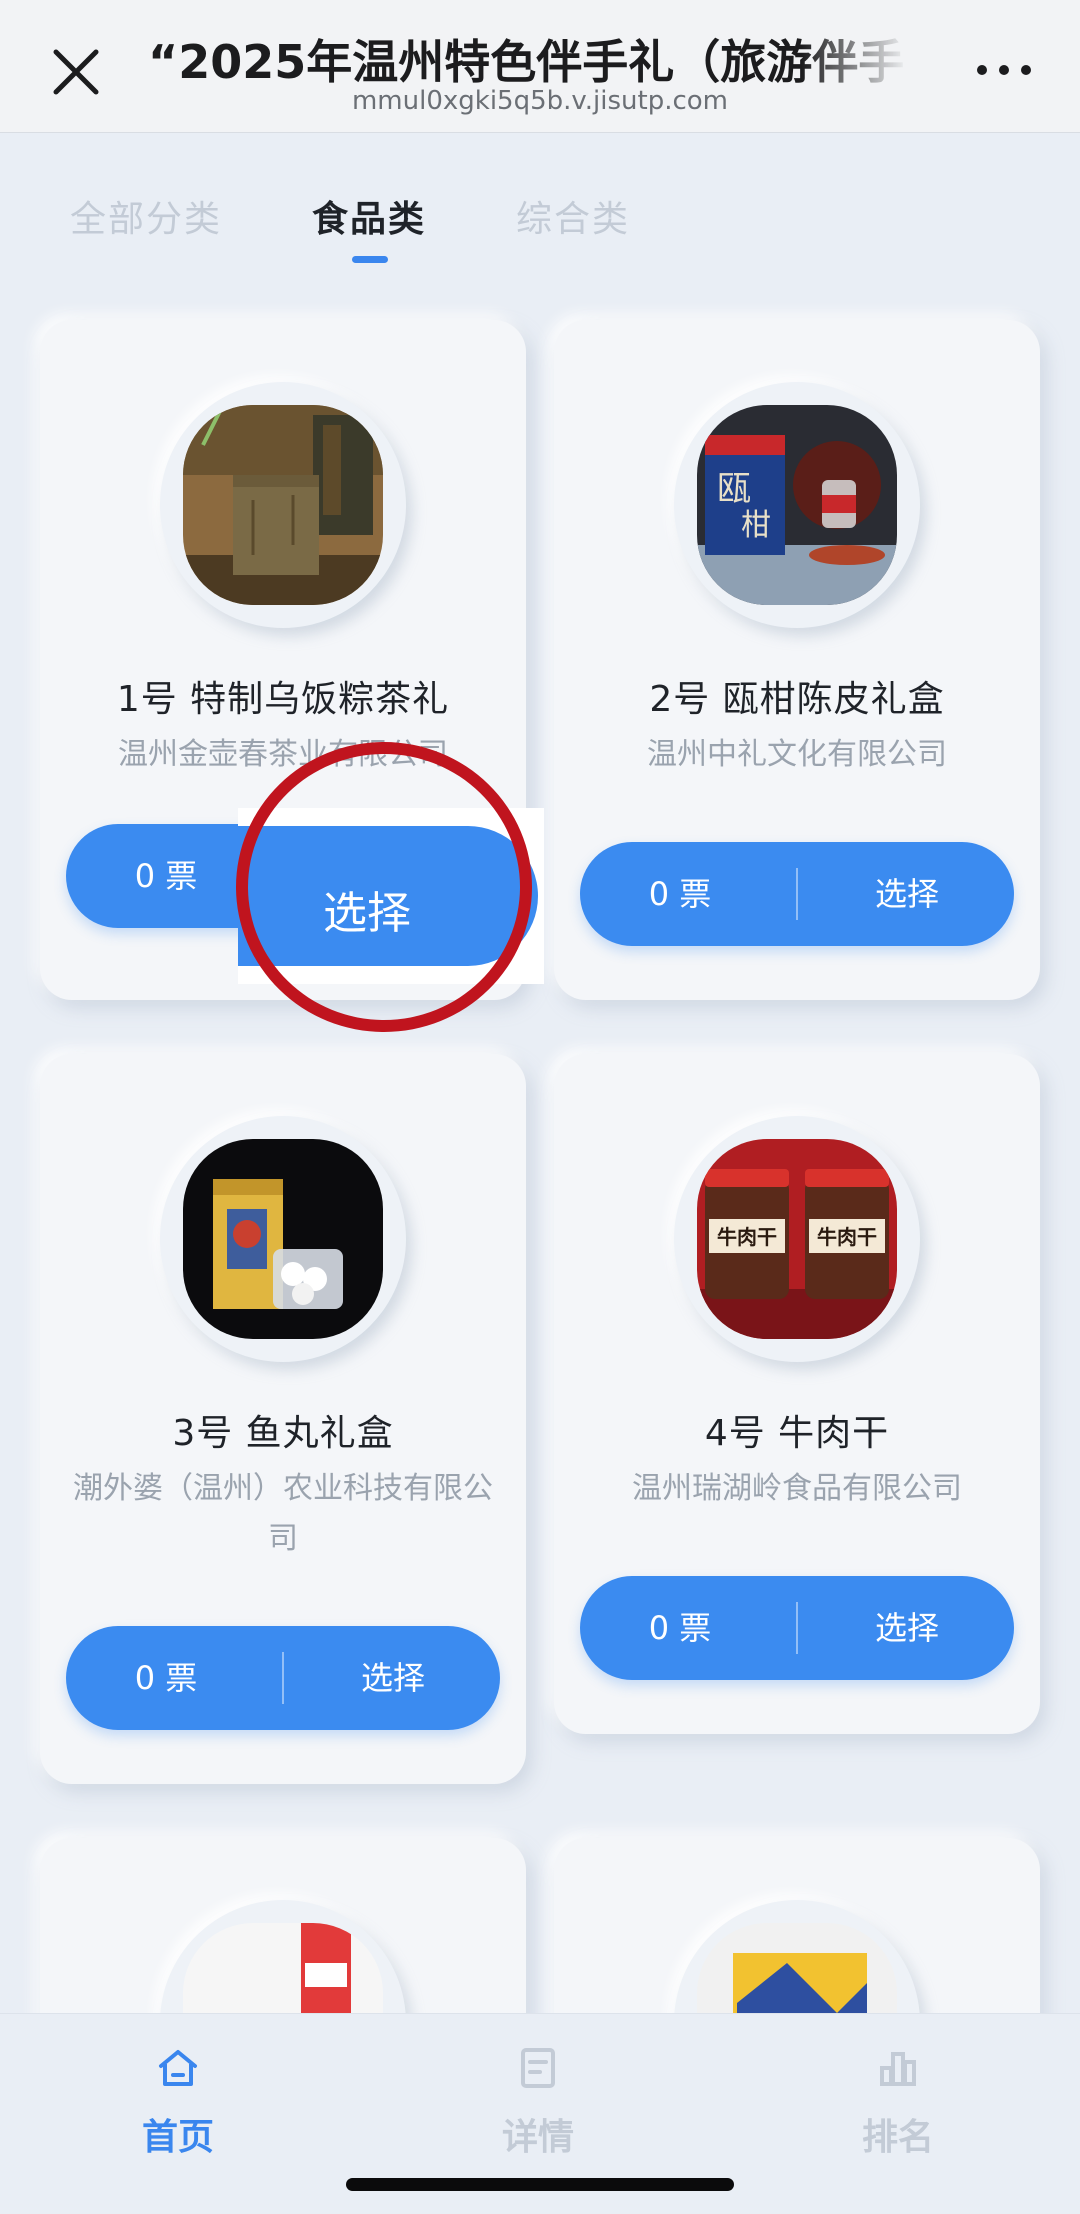 The image size is (1080, 2214). Describe the element at coordinates (146, 216) in the screenshot. I see `tab-all-categories: 全部分类` at that location.